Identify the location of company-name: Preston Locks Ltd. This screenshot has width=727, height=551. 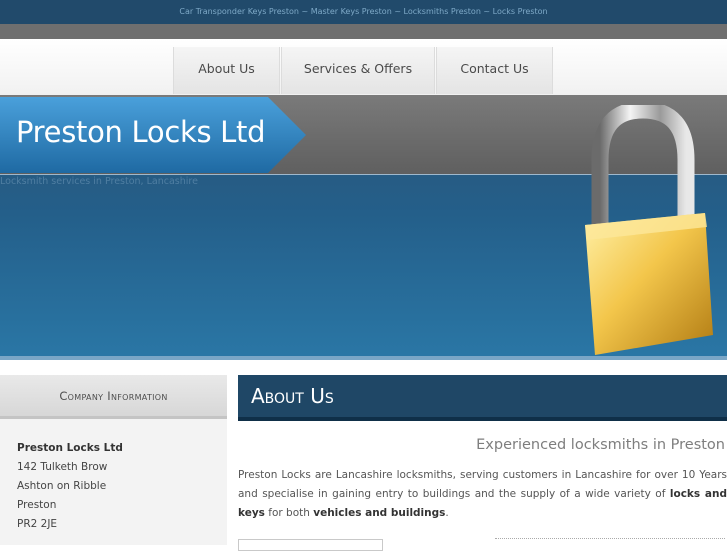
(70, 448).